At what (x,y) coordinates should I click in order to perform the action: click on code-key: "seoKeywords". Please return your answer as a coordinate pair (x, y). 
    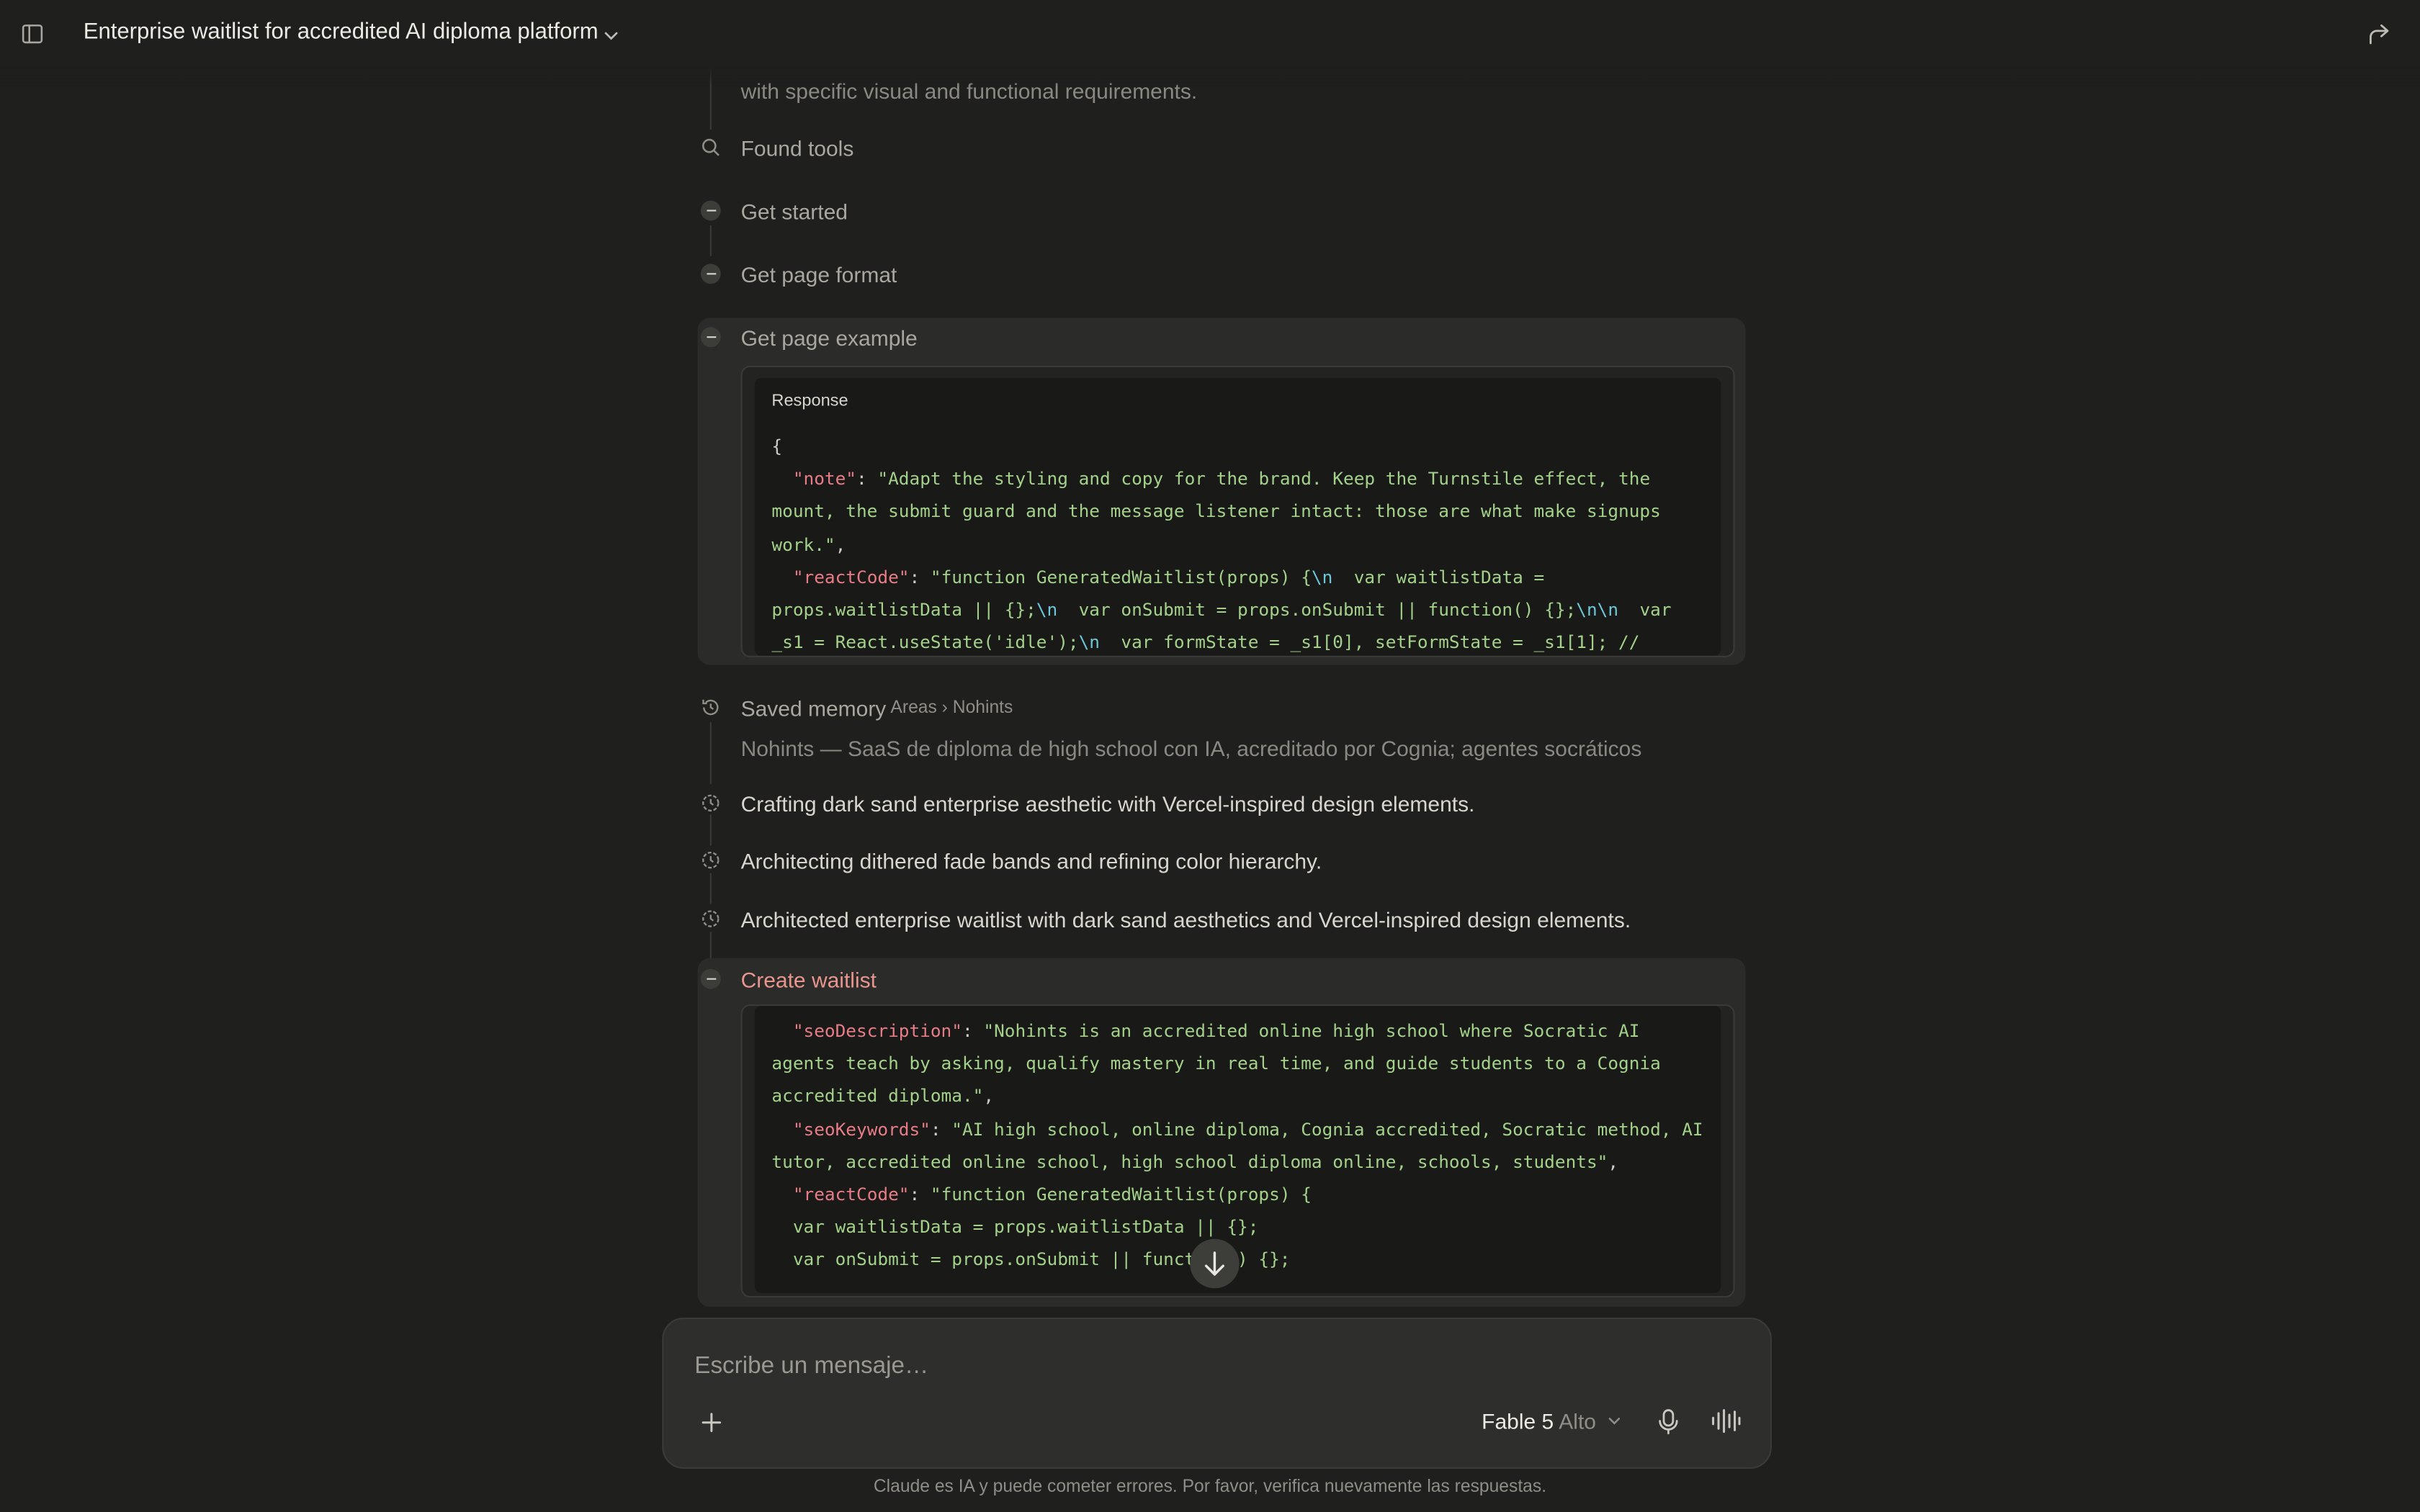
    Looking at the image, I should click on (861, 1128).